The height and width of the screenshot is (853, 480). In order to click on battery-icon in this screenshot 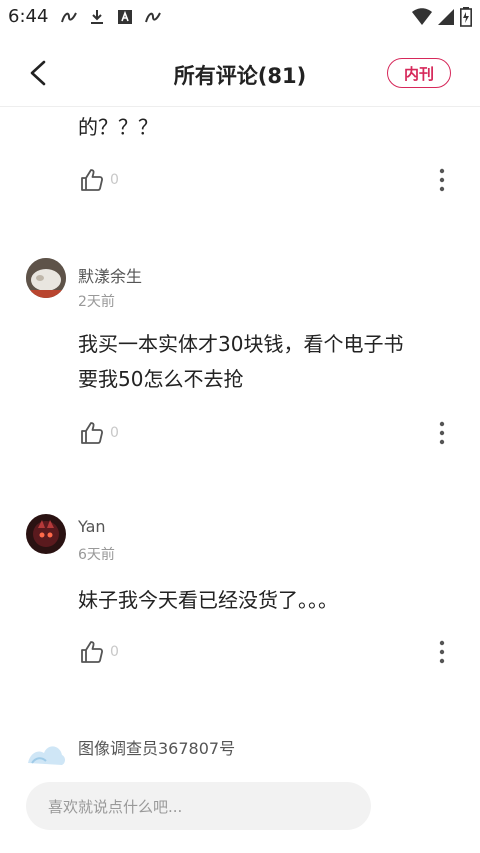, I will do `click(466, 19)`.